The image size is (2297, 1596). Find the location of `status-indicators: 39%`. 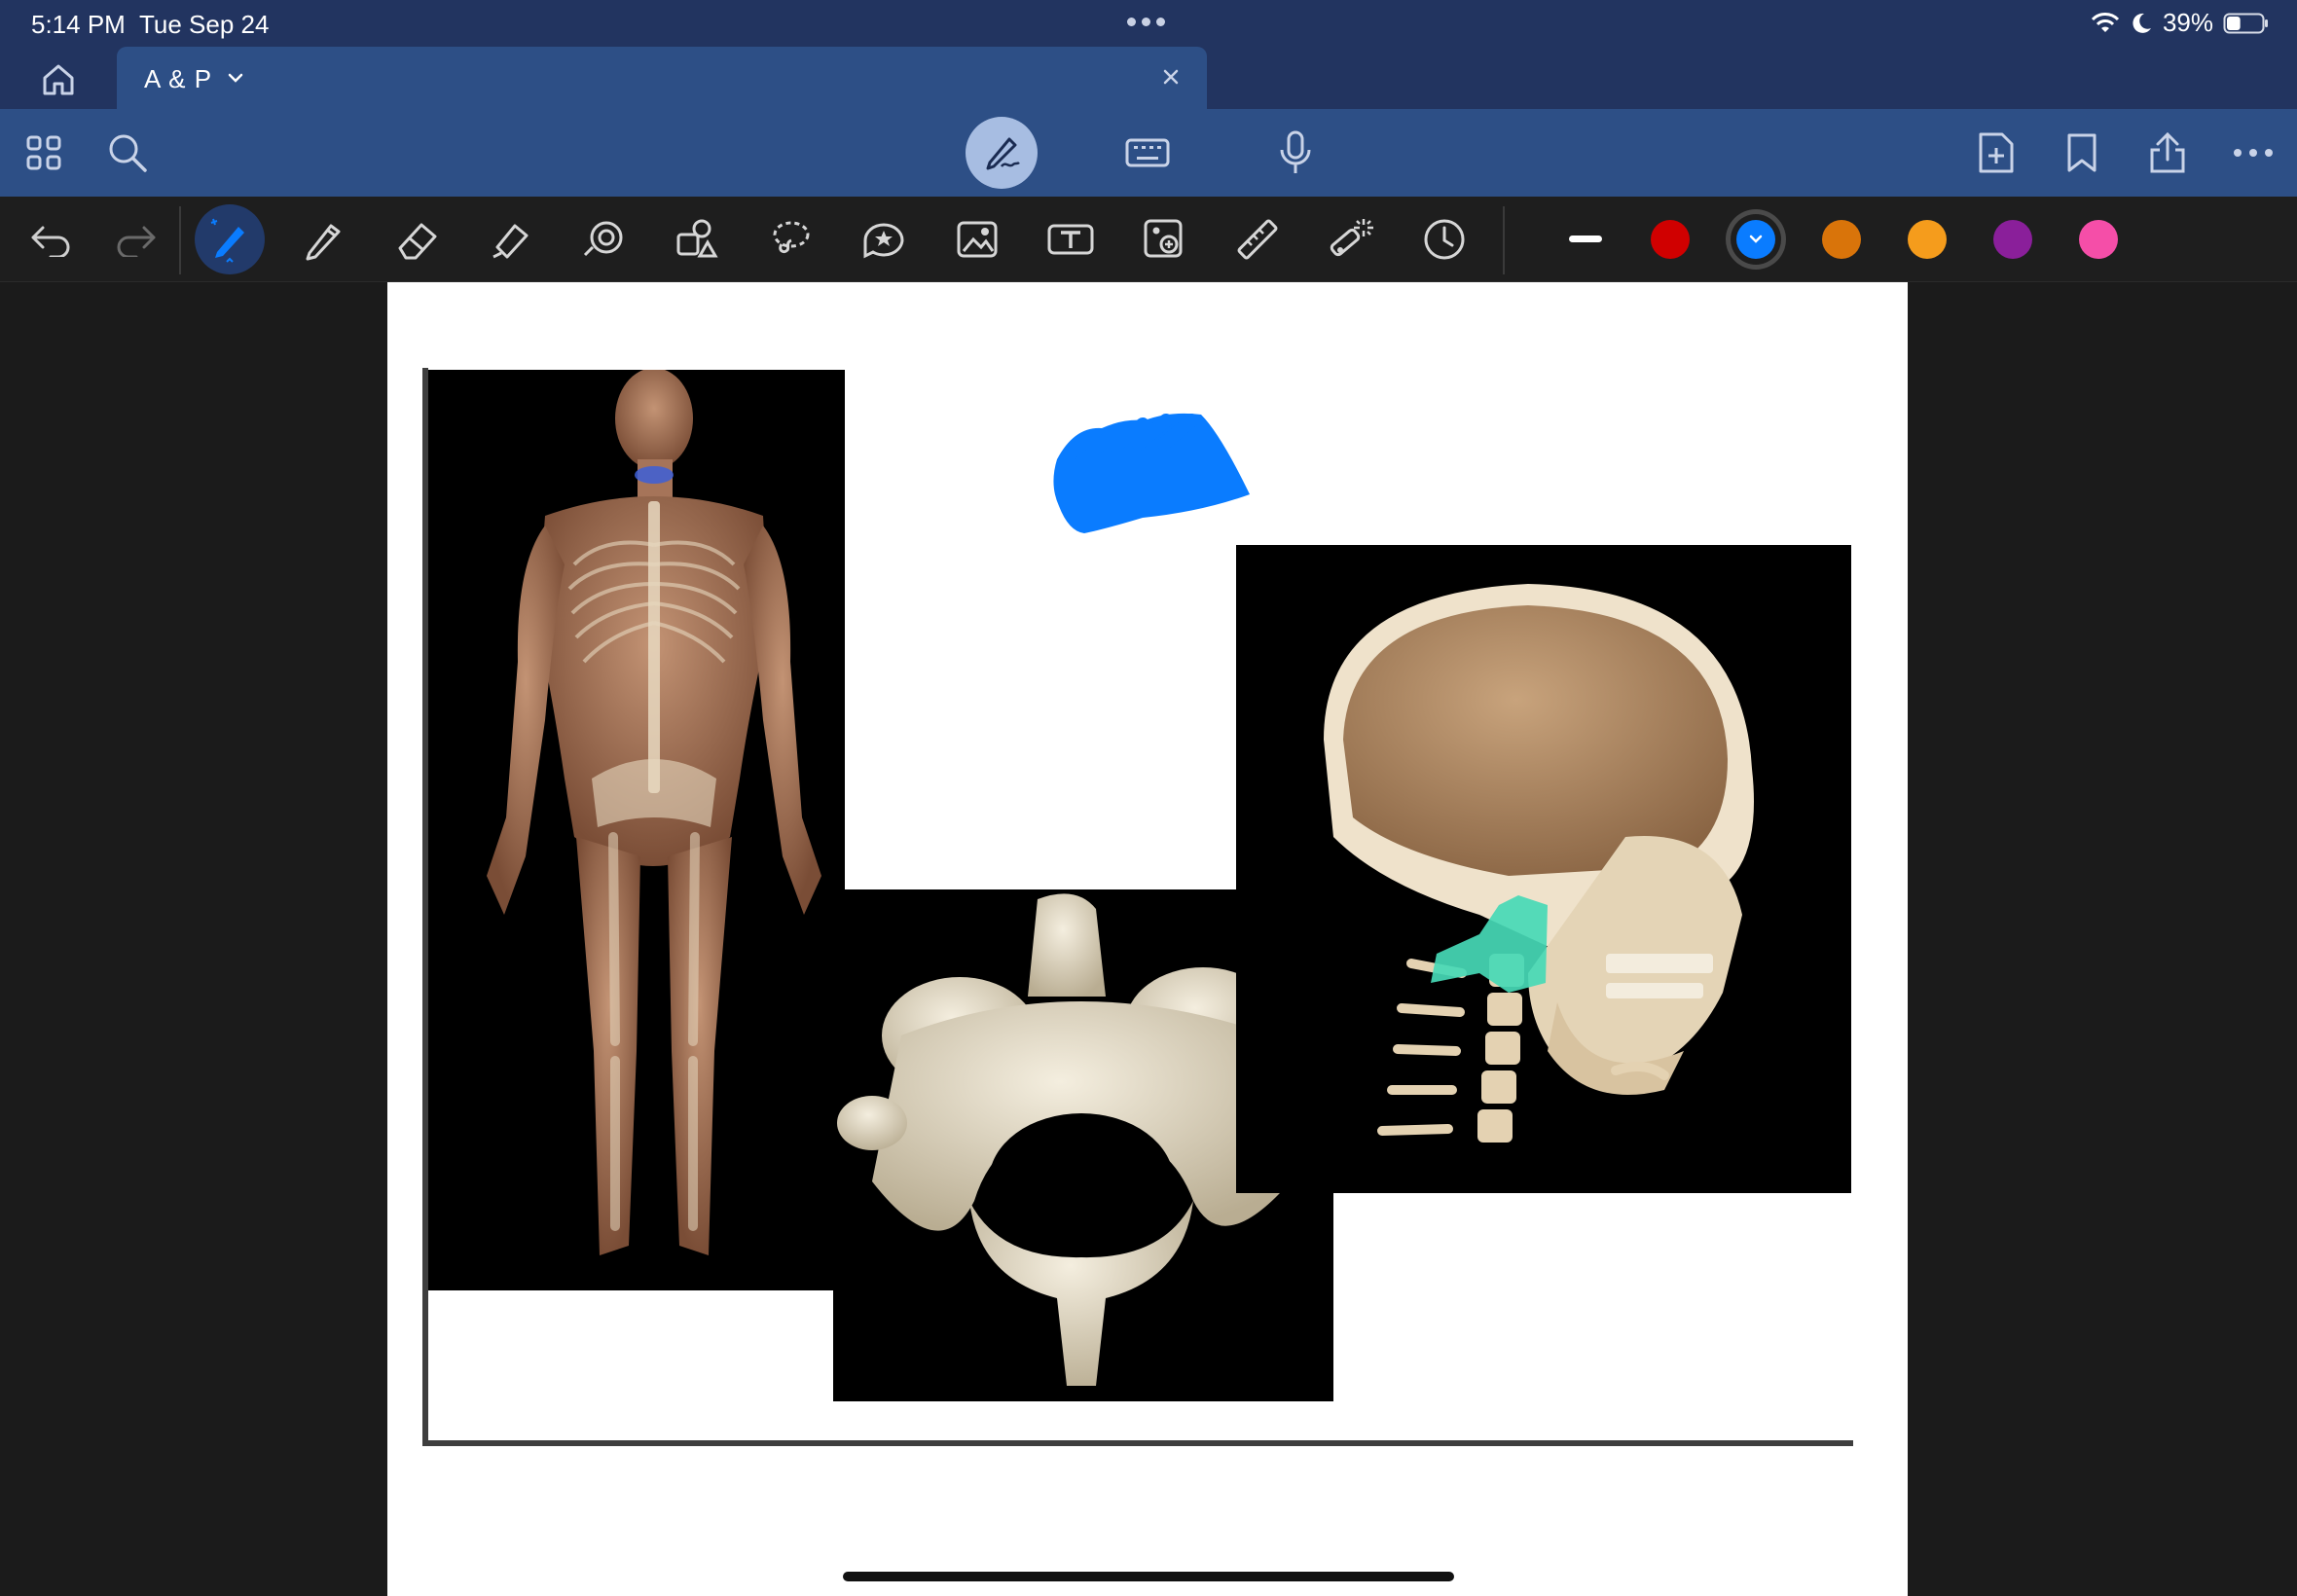

status-indicators: 39% is located at coordinates (2180, 23).